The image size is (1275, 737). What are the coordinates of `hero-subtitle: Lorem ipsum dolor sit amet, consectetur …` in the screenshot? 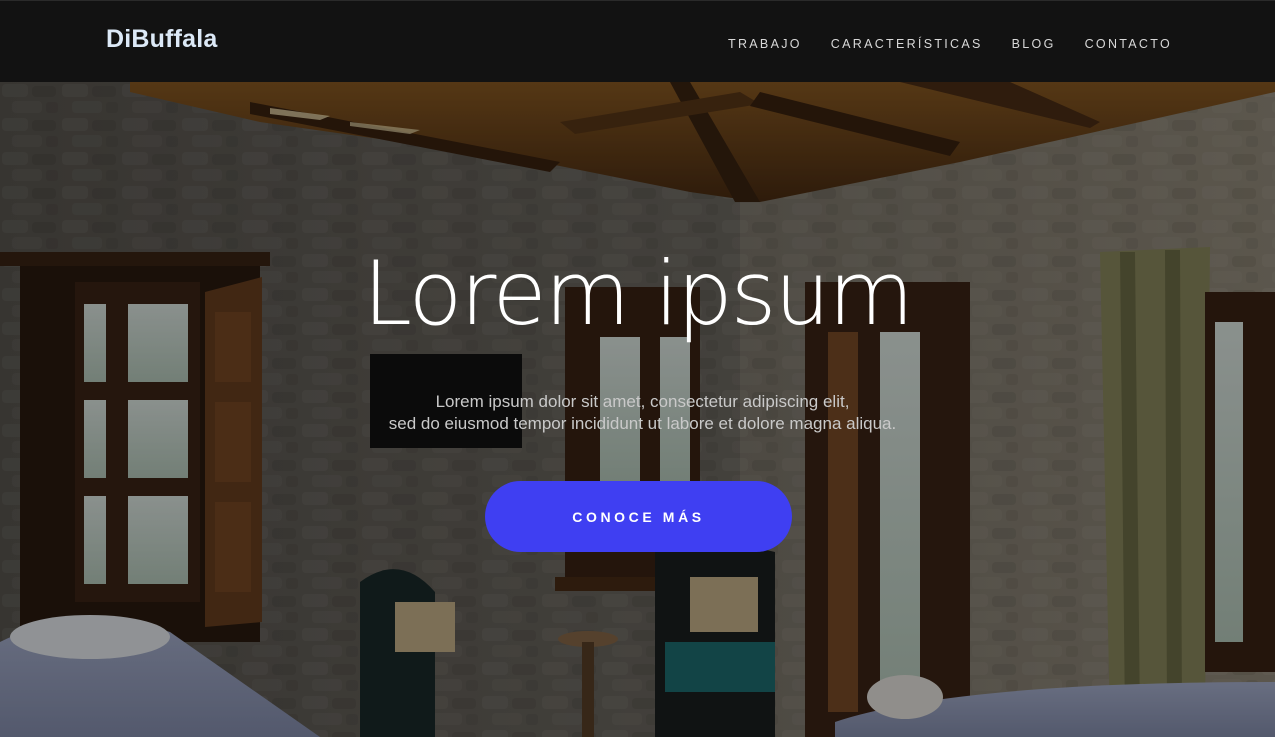 It's located at (637, 413).